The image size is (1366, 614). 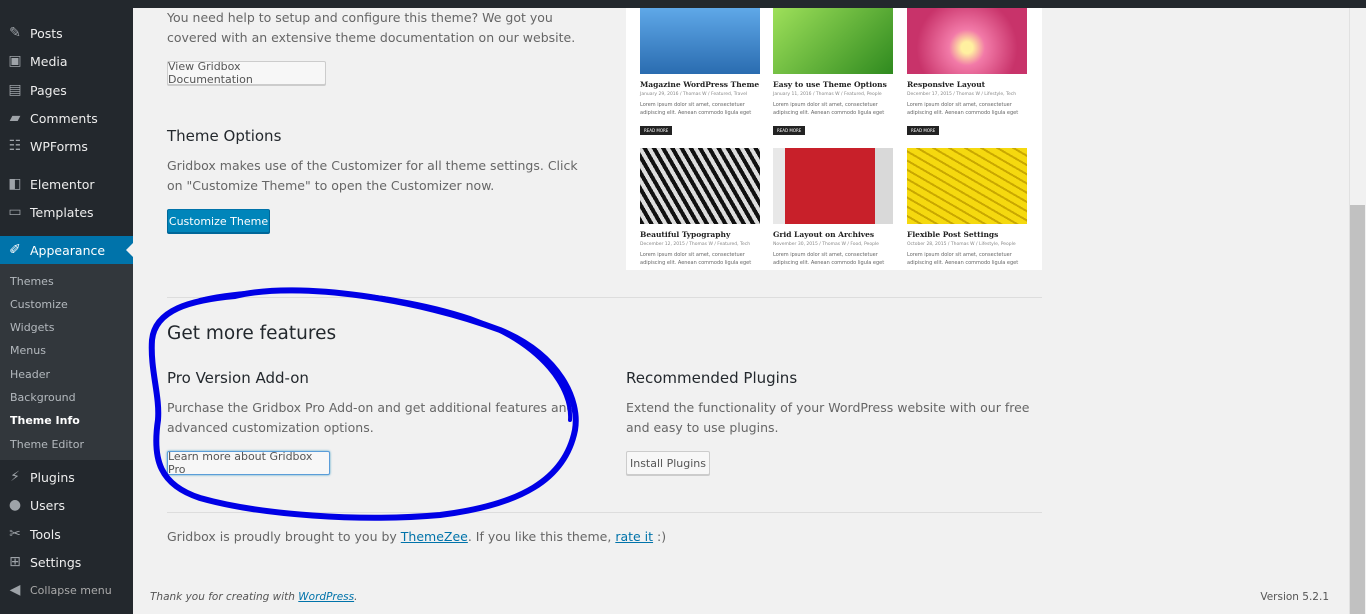 I want to click on sidebar-item-templates: ▭ Templates, so click(x=66, y=212).